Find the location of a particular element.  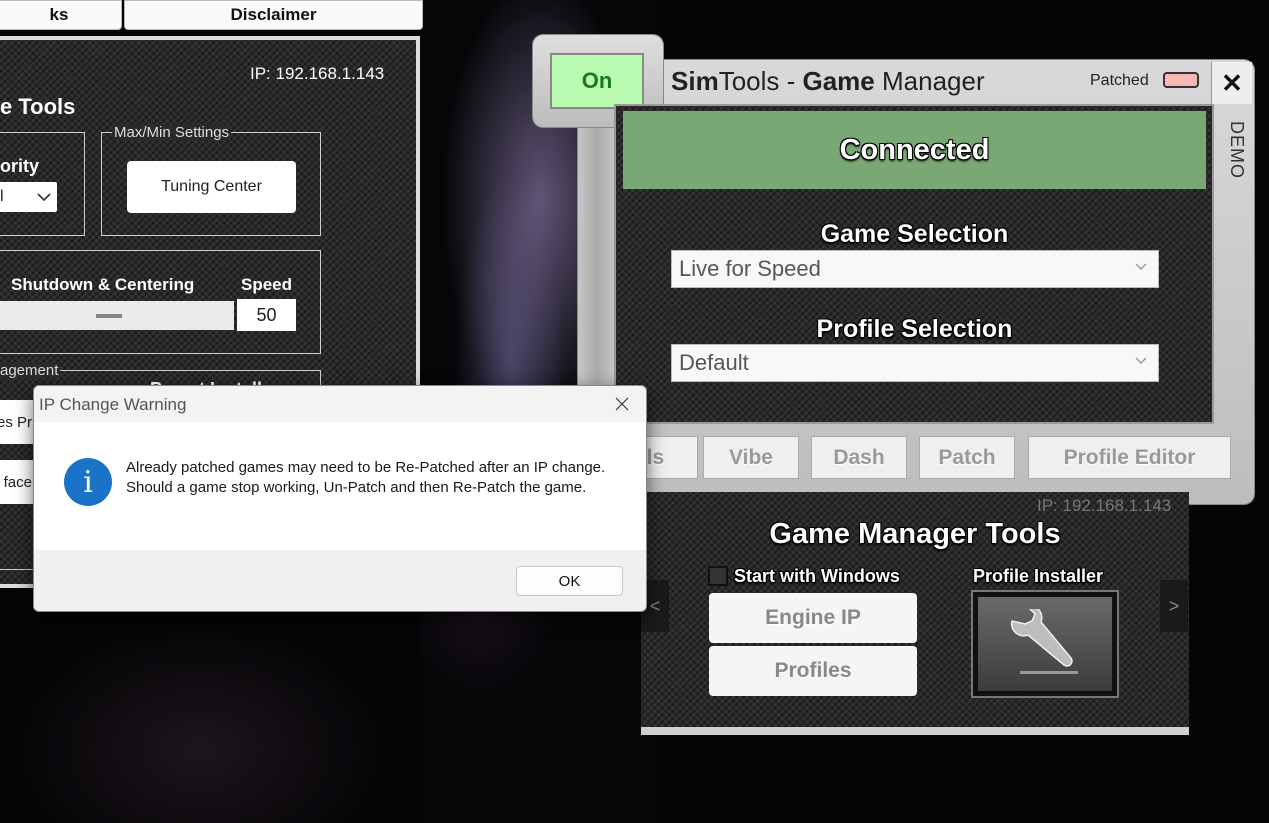

chevron-left-icon: < is located at coordinates (655, 605).